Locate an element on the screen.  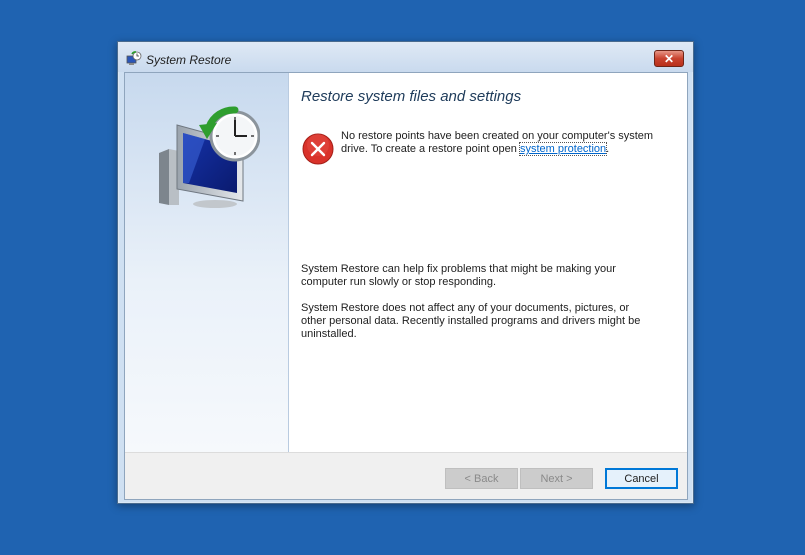
footer-divider is located at coordinates (406, 452).